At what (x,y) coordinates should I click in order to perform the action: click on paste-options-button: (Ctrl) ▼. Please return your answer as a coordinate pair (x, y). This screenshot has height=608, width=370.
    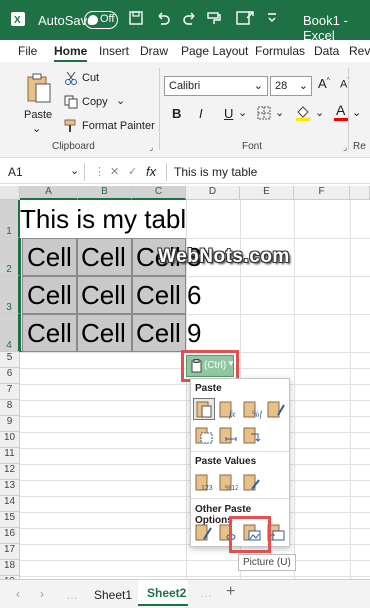
    Looking at the image, I should click on (210, 366).